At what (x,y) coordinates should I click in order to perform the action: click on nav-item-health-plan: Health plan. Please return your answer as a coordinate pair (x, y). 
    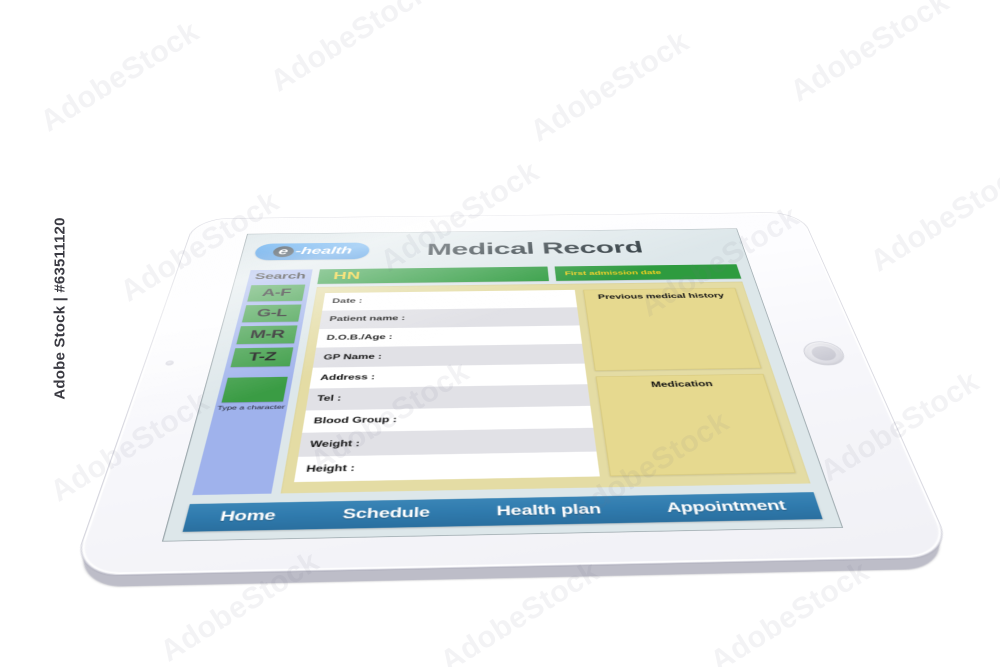
    Looking at the image, I should click on (549, 510).